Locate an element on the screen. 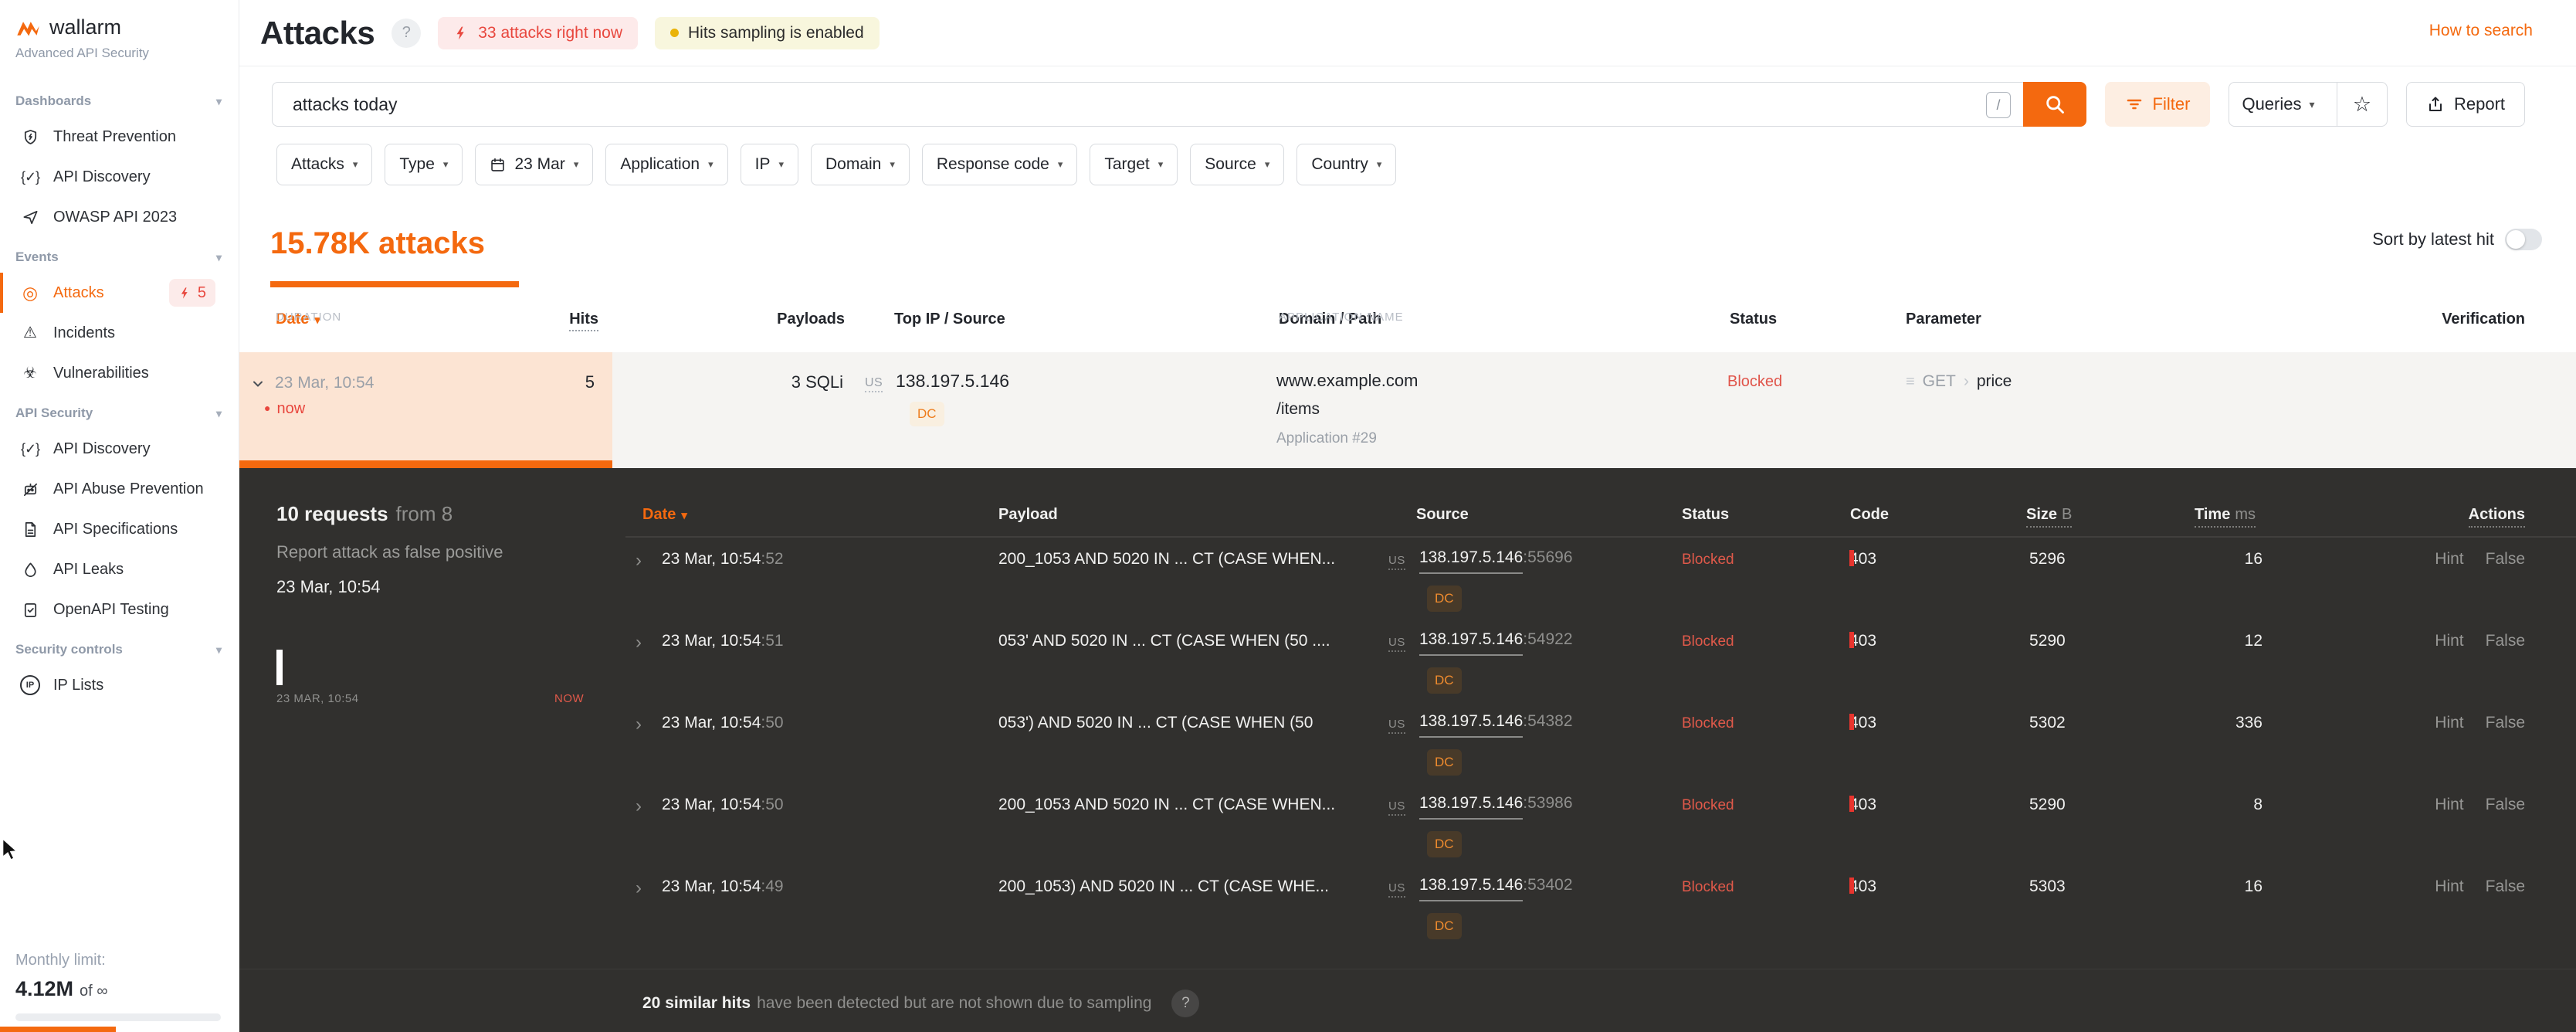  filter-chip-attacks: Attacks is located at coordinates (324, 164).